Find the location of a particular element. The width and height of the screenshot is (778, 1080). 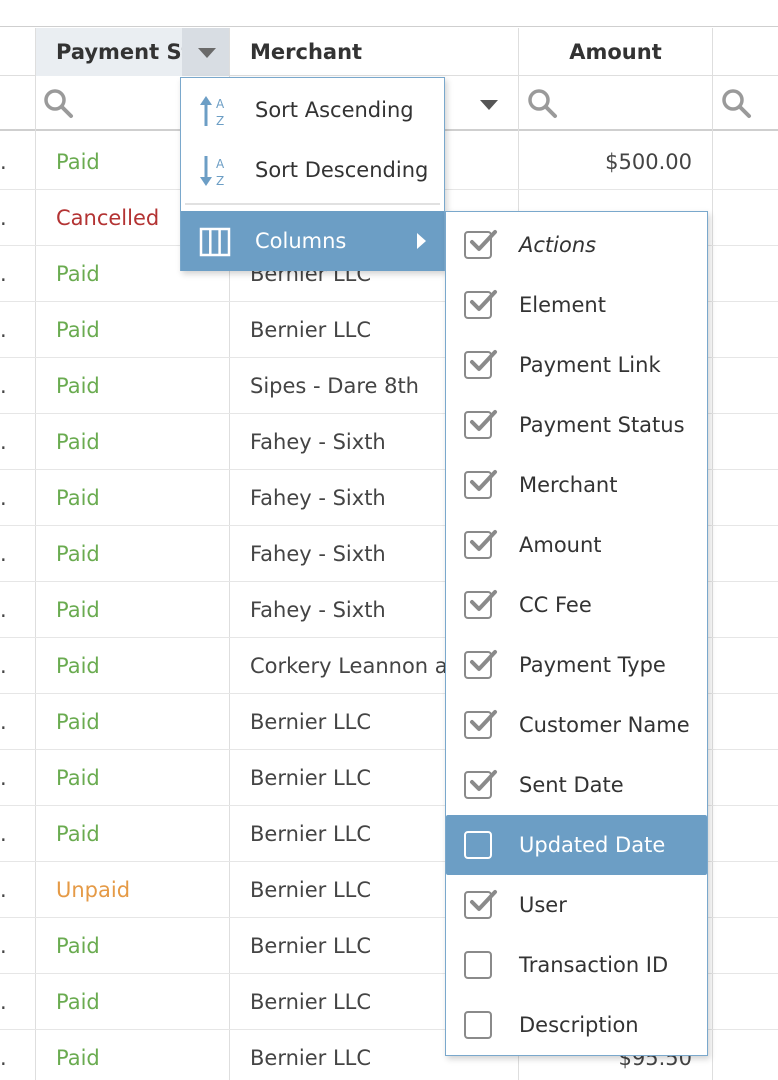

column-toggle-item: Payment Link is located at coordinates (576, 365).